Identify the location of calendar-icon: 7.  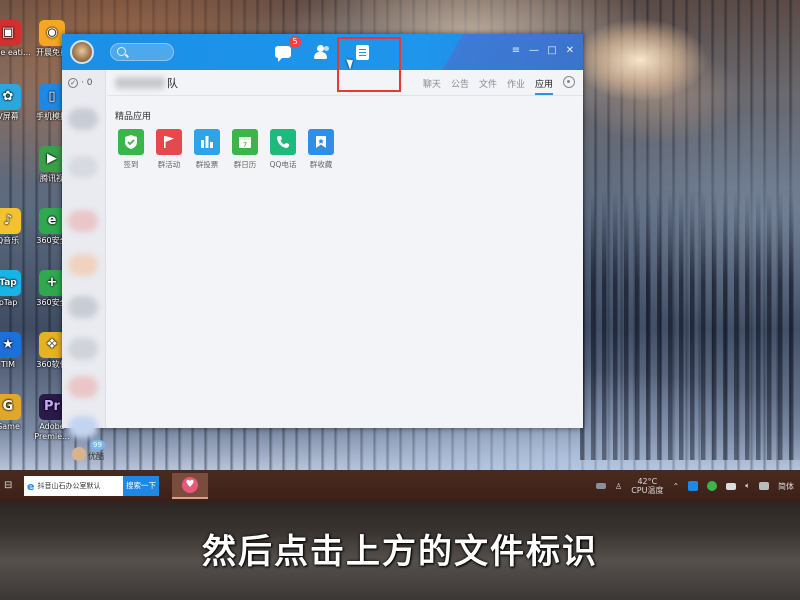
(245, 142).